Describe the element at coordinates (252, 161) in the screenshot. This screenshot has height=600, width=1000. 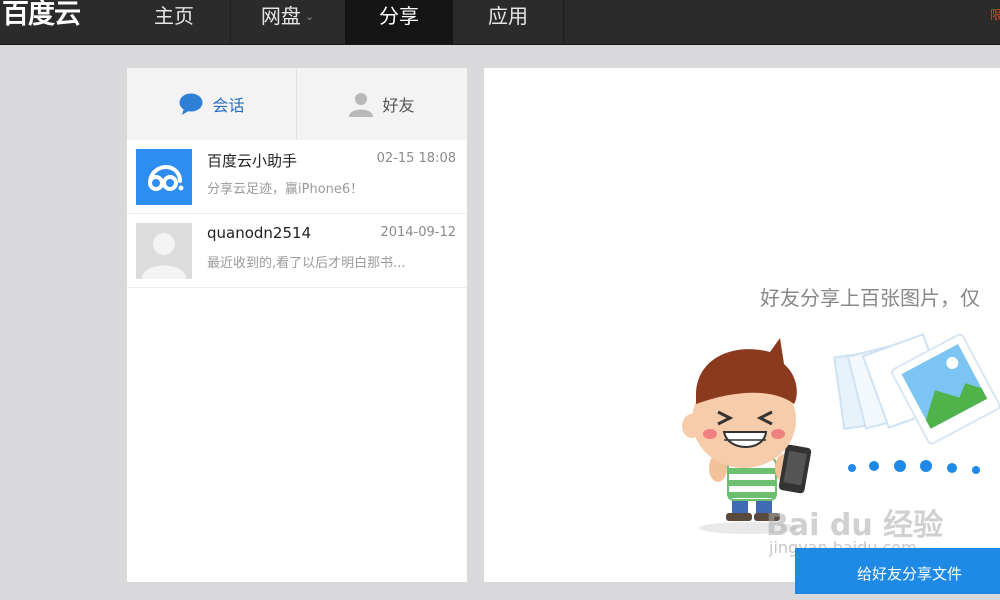
I see `conversation-name: 百度云小助手` at that location.